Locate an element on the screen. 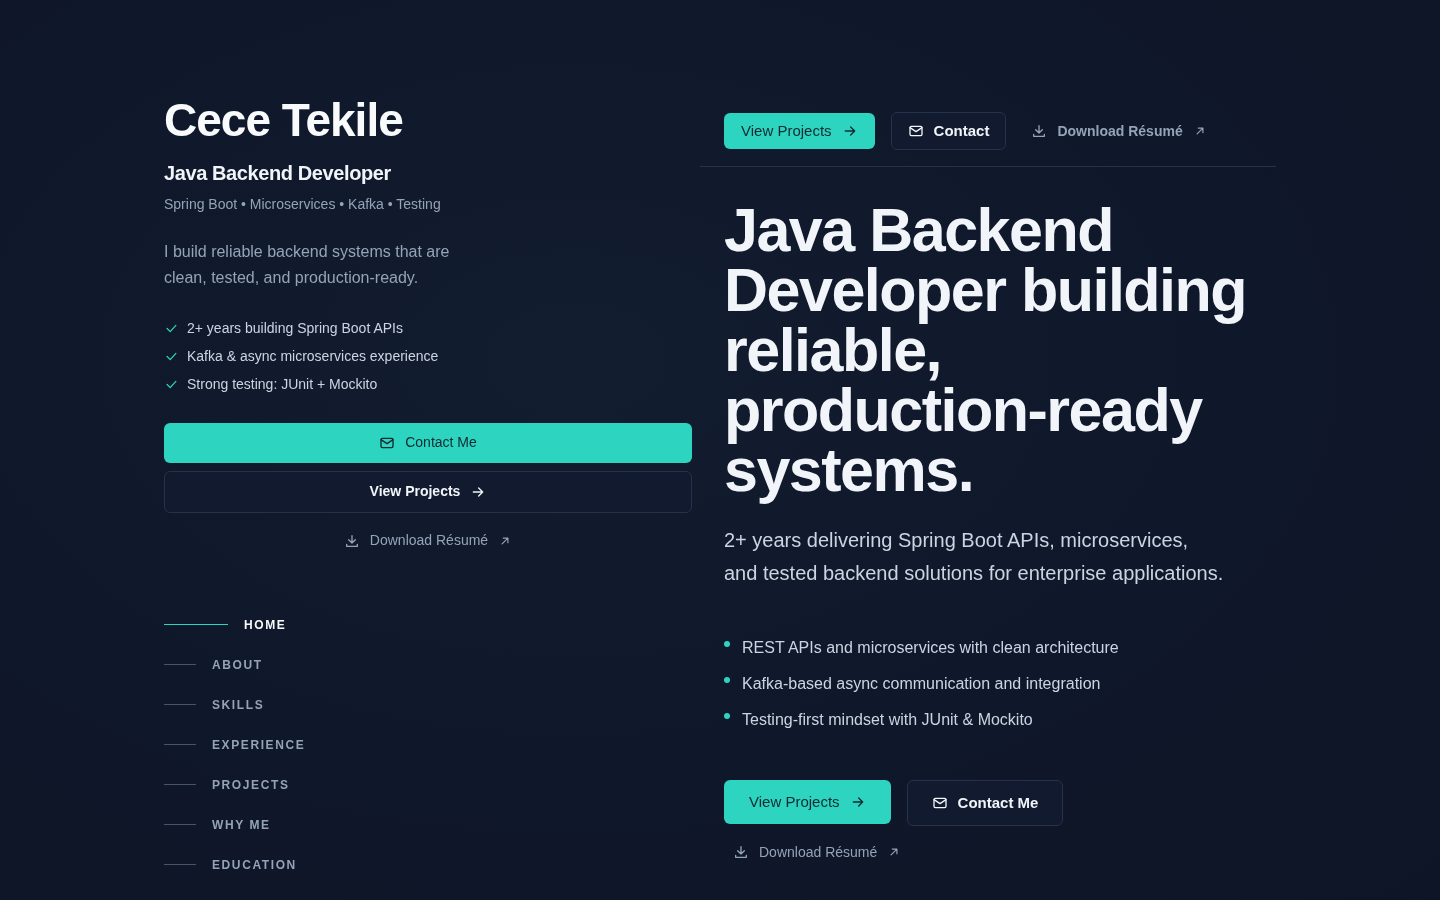 The width and height of the screenshot is (1440, 900). role-title: Java Backend Developer is located at coordinates (278, 173).